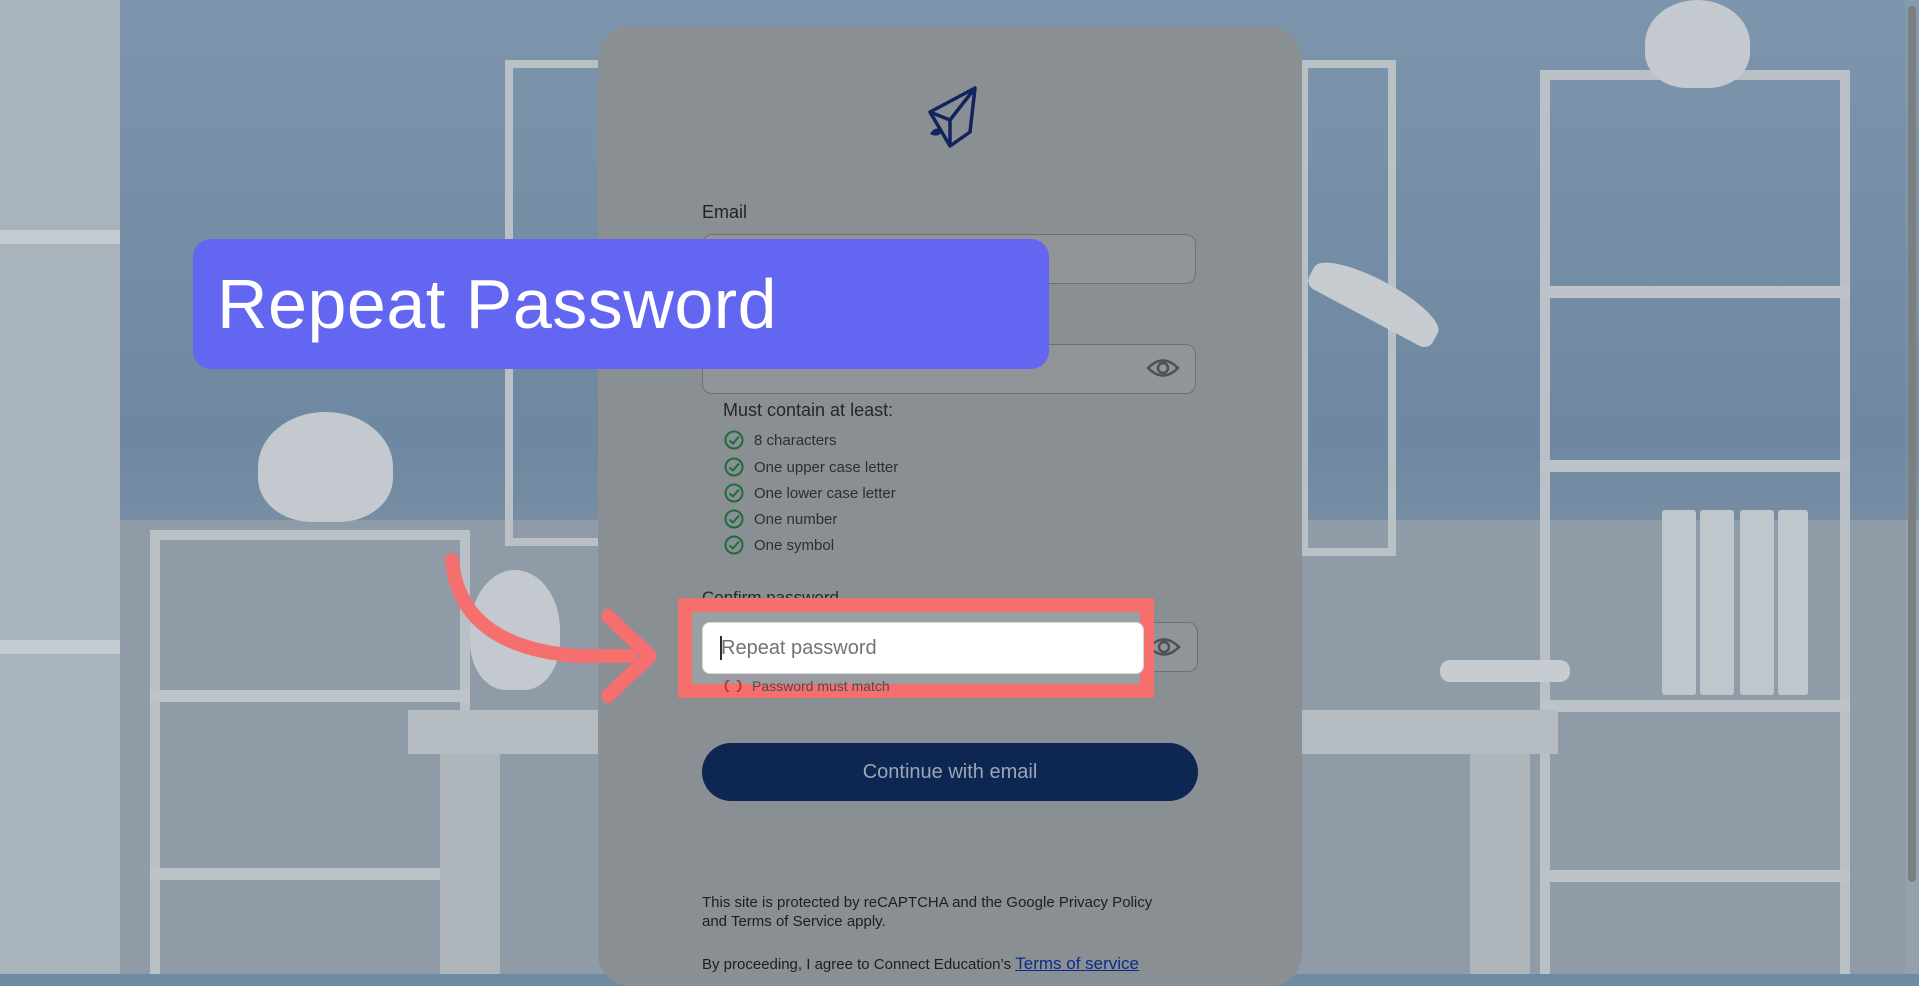 The image size is (1919, 986). Describe the element at coordinates (795, 440) in the screenshot. I see `rule-label: 8 characters` at that location.